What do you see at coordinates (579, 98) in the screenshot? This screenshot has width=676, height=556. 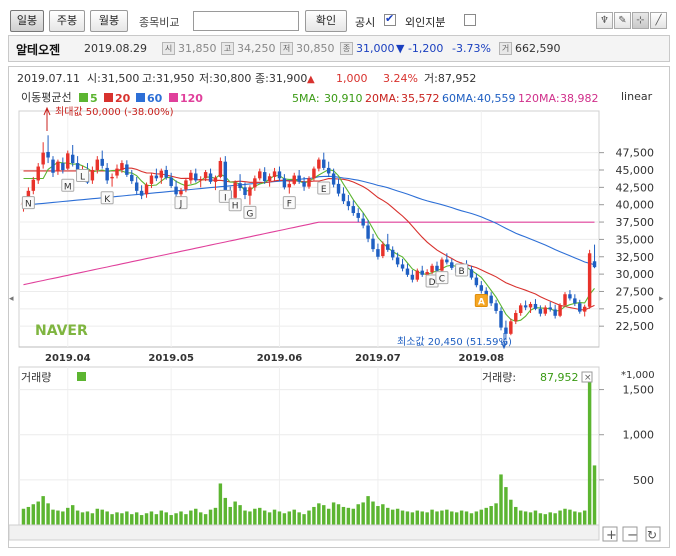 I see `ma120-value: 38,982` at bounding box center [579, 98].